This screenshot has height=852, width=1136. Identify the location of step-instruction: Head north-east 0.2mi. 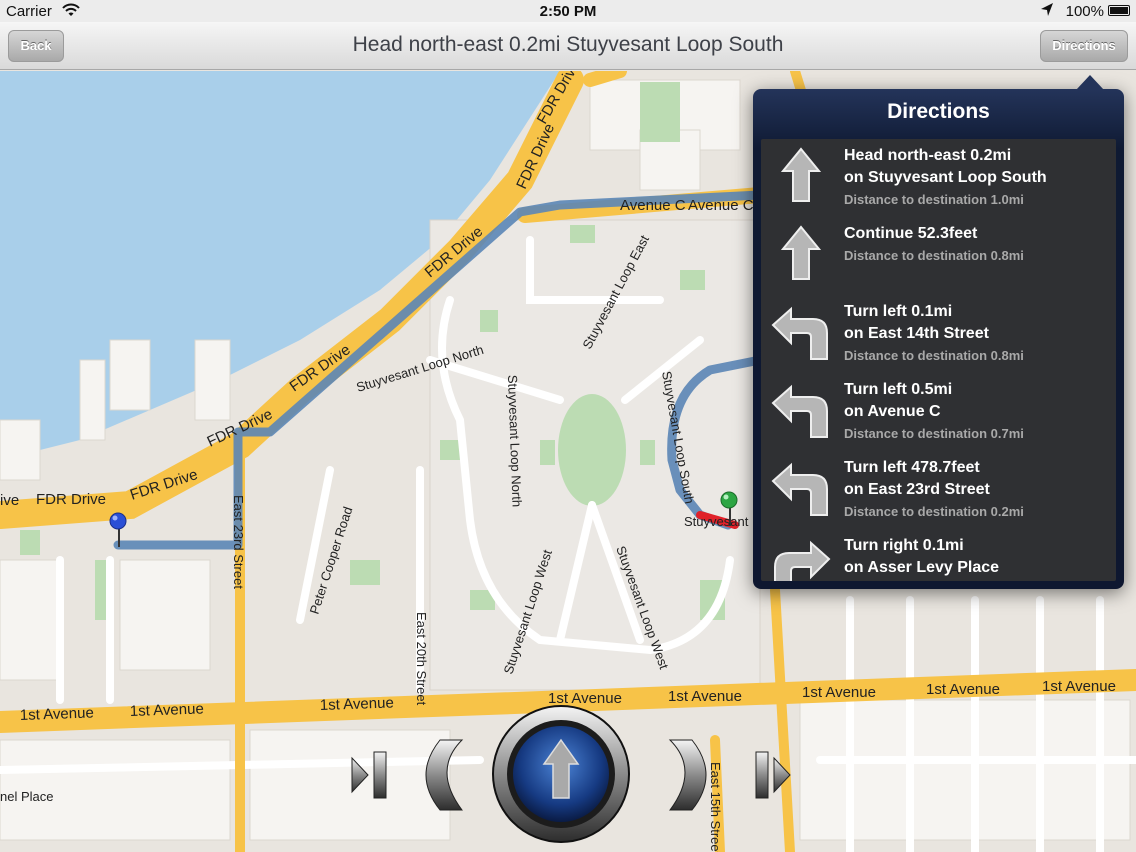
(928, 155).